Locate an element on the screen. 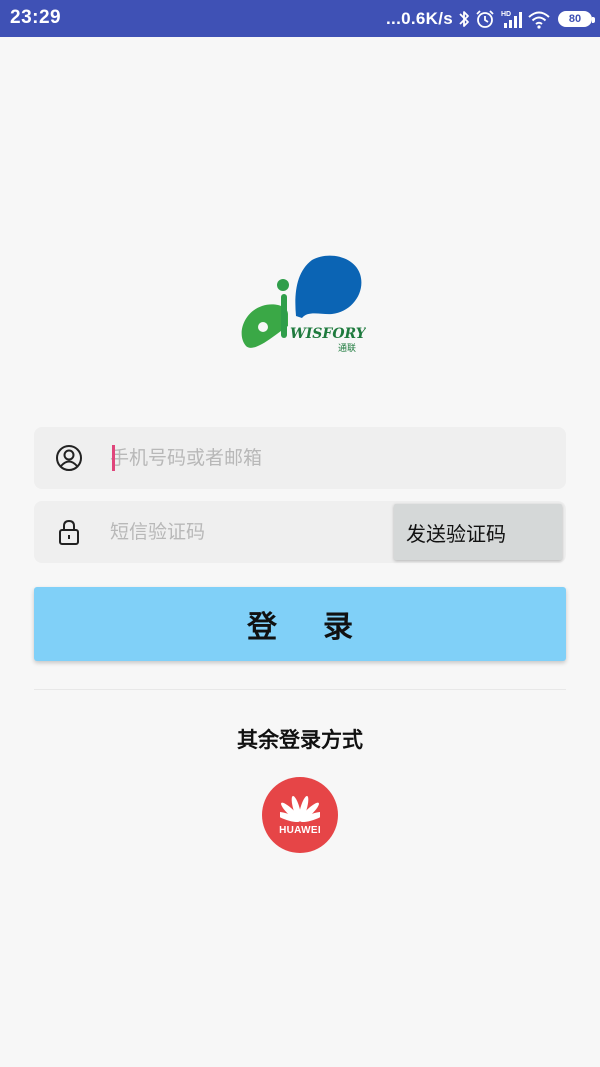  sms-code-input is located at coordinates (245, 532).